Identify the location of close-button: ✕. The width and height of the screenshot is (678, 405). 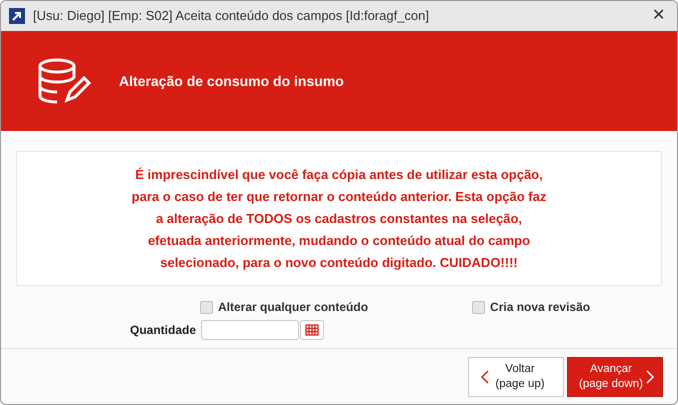
(658, 16).